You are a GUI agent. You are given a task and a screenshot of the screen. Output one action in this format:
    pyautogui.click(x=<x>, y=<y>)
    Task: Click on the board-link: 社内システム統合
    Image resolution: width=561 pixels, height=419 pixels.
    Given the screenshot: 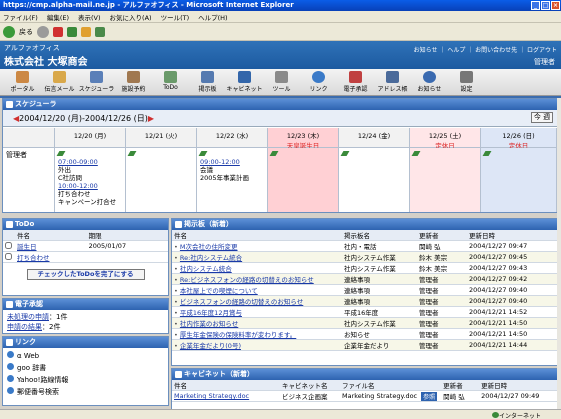 What is the action you would take?
    pyautogui.click(x=206, y=269)
    